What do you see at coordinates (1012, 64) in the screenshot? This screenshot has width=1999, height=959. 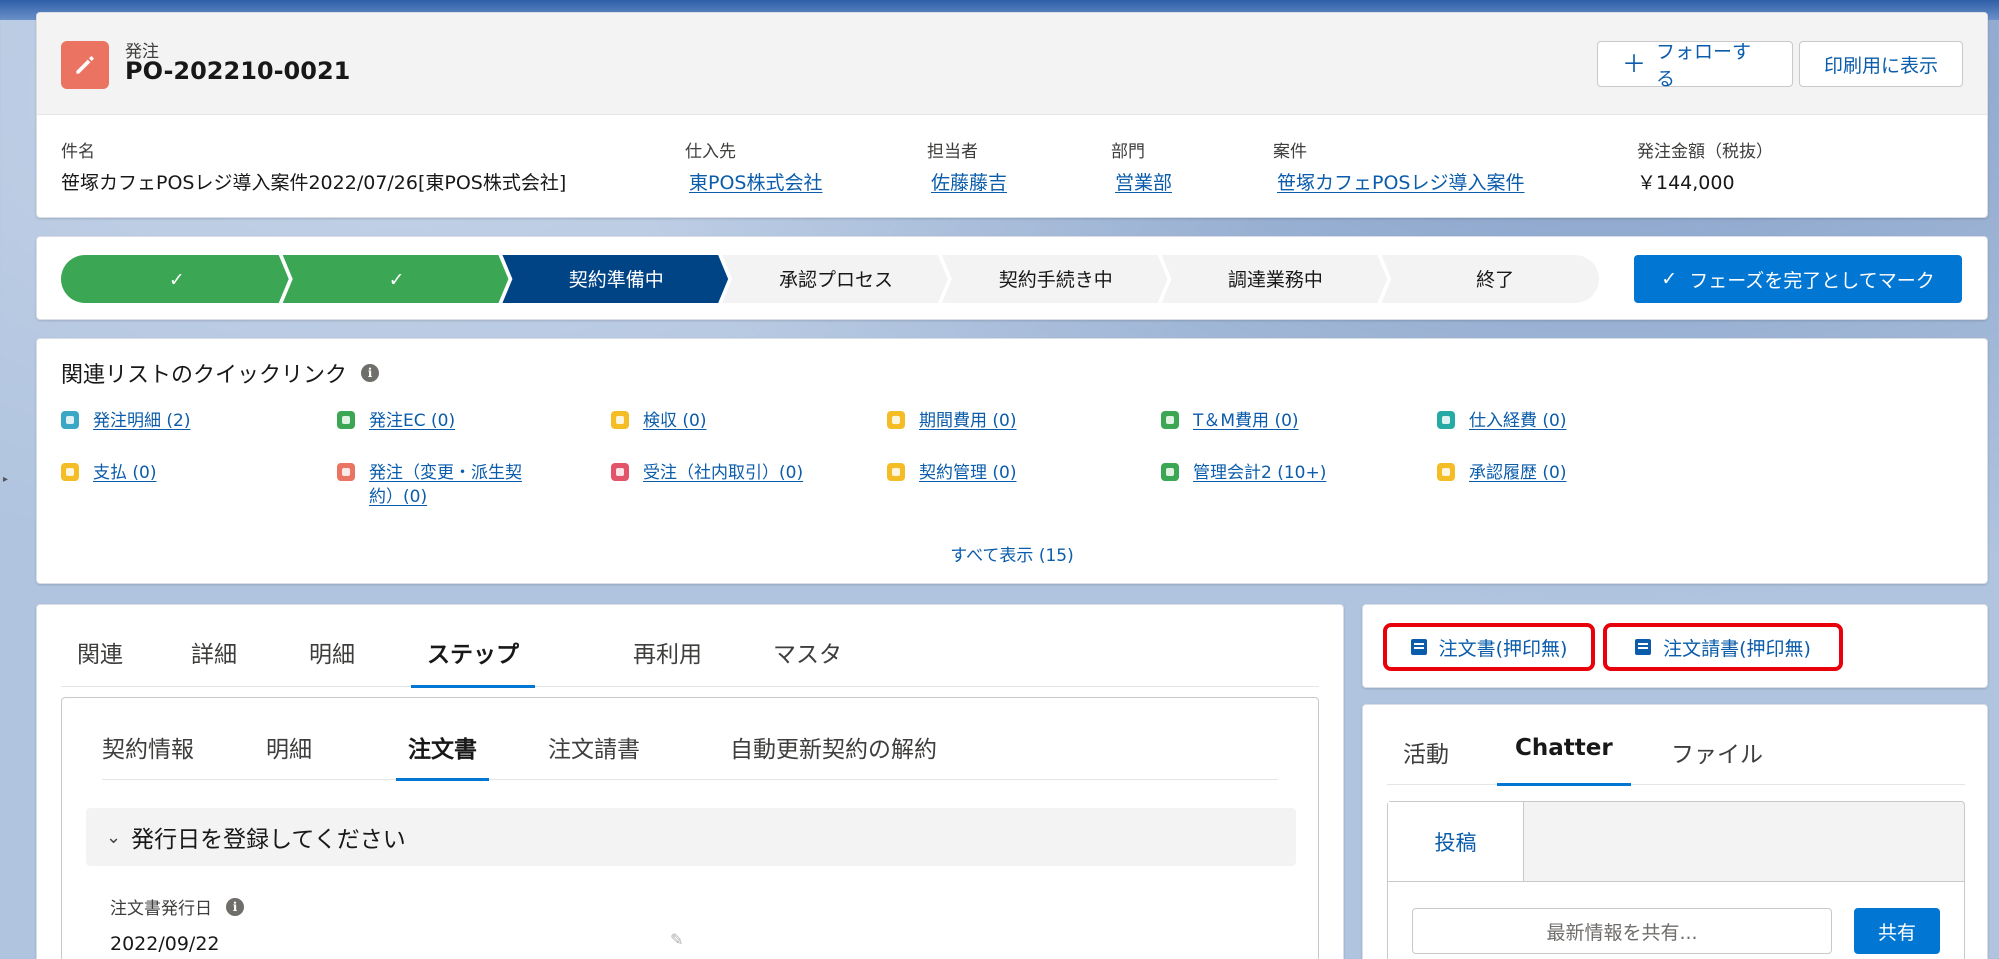 I see `record-header-top: 発注 PO-202210-0021 ＋ フォローする 印刷用に表示` at bounding box center [1012, 64].